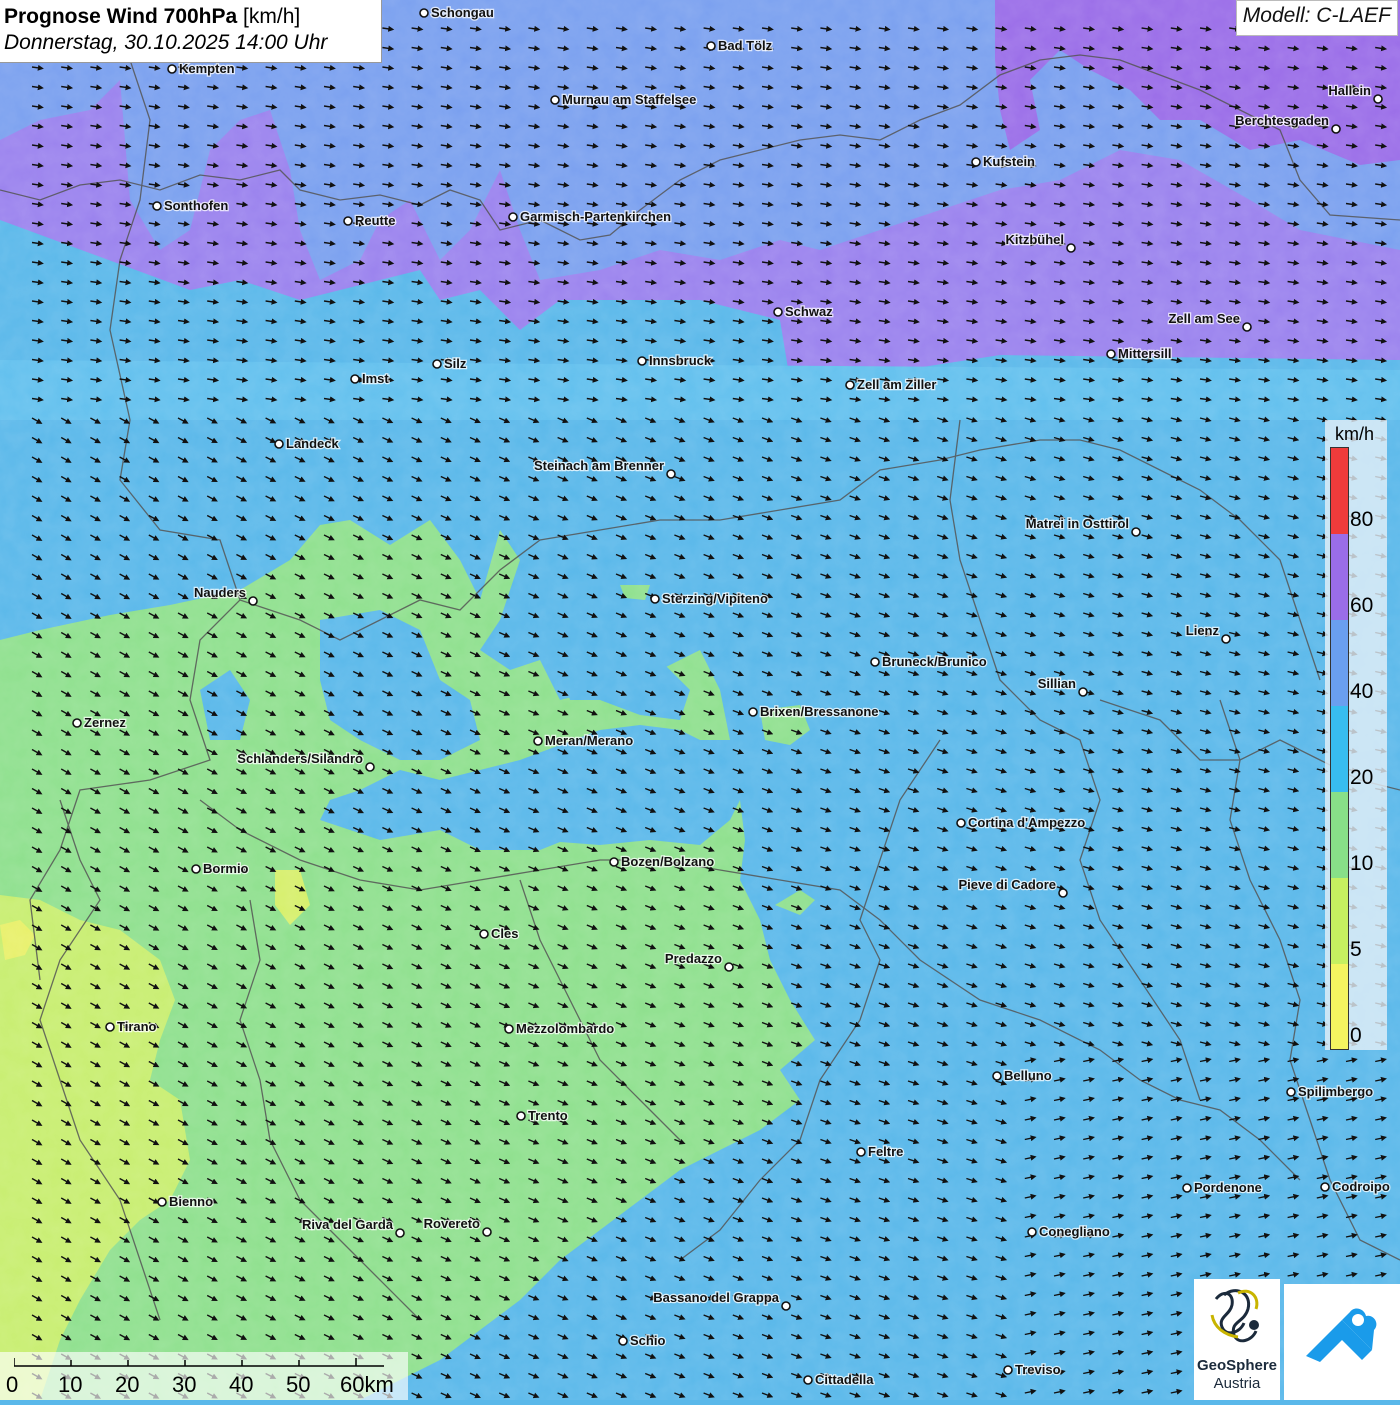  I want to click on city-marker: Innsbruck, so click(675, 360).